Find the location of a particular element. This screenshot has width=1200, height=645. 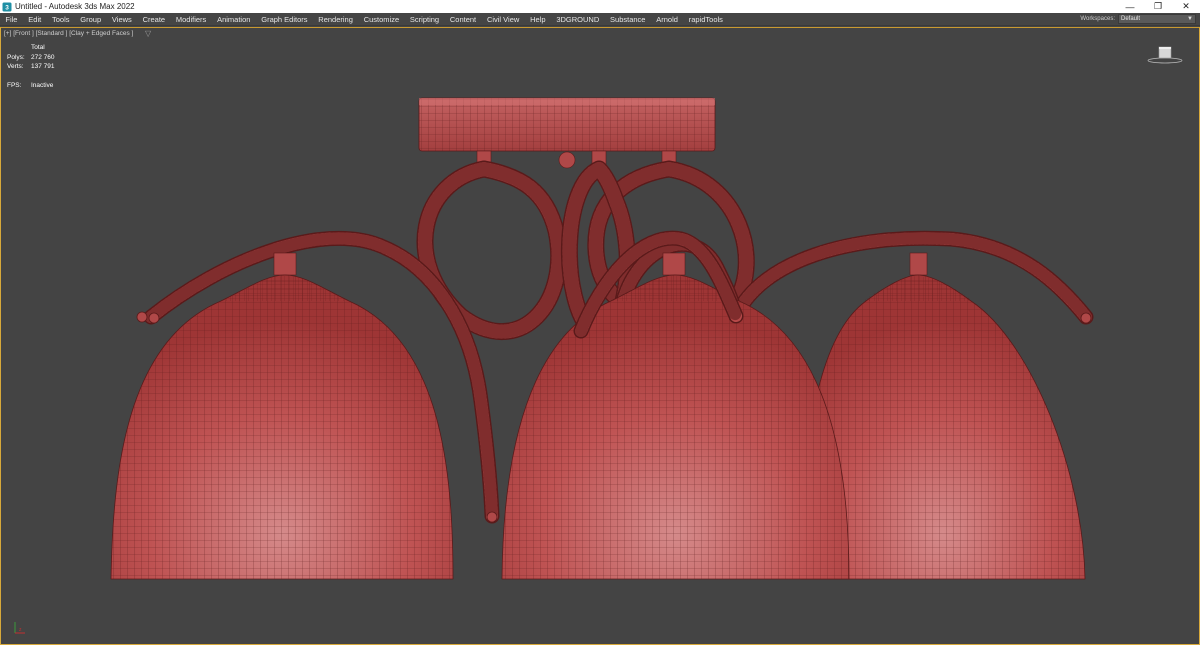

title-bar: 3 Untitled - Autodesk 3ds Max 2022 — ❐ ✕ is located at coordinates (600, 6).